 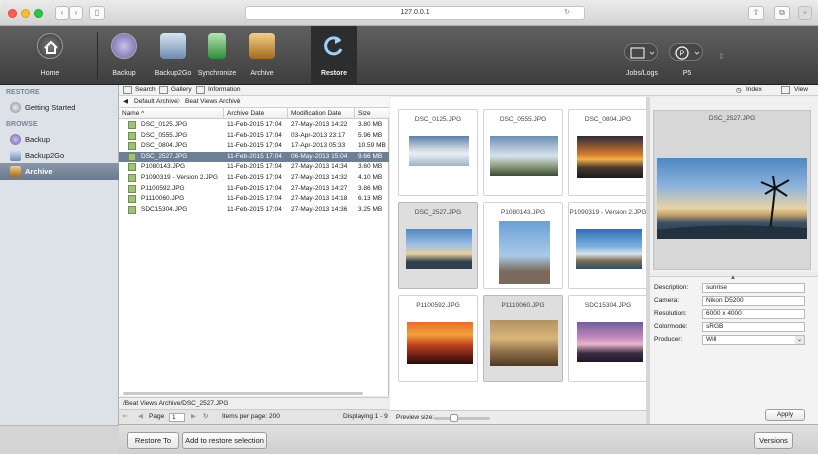 I want to click on minimize-window-button, so click(x=25, y=13).